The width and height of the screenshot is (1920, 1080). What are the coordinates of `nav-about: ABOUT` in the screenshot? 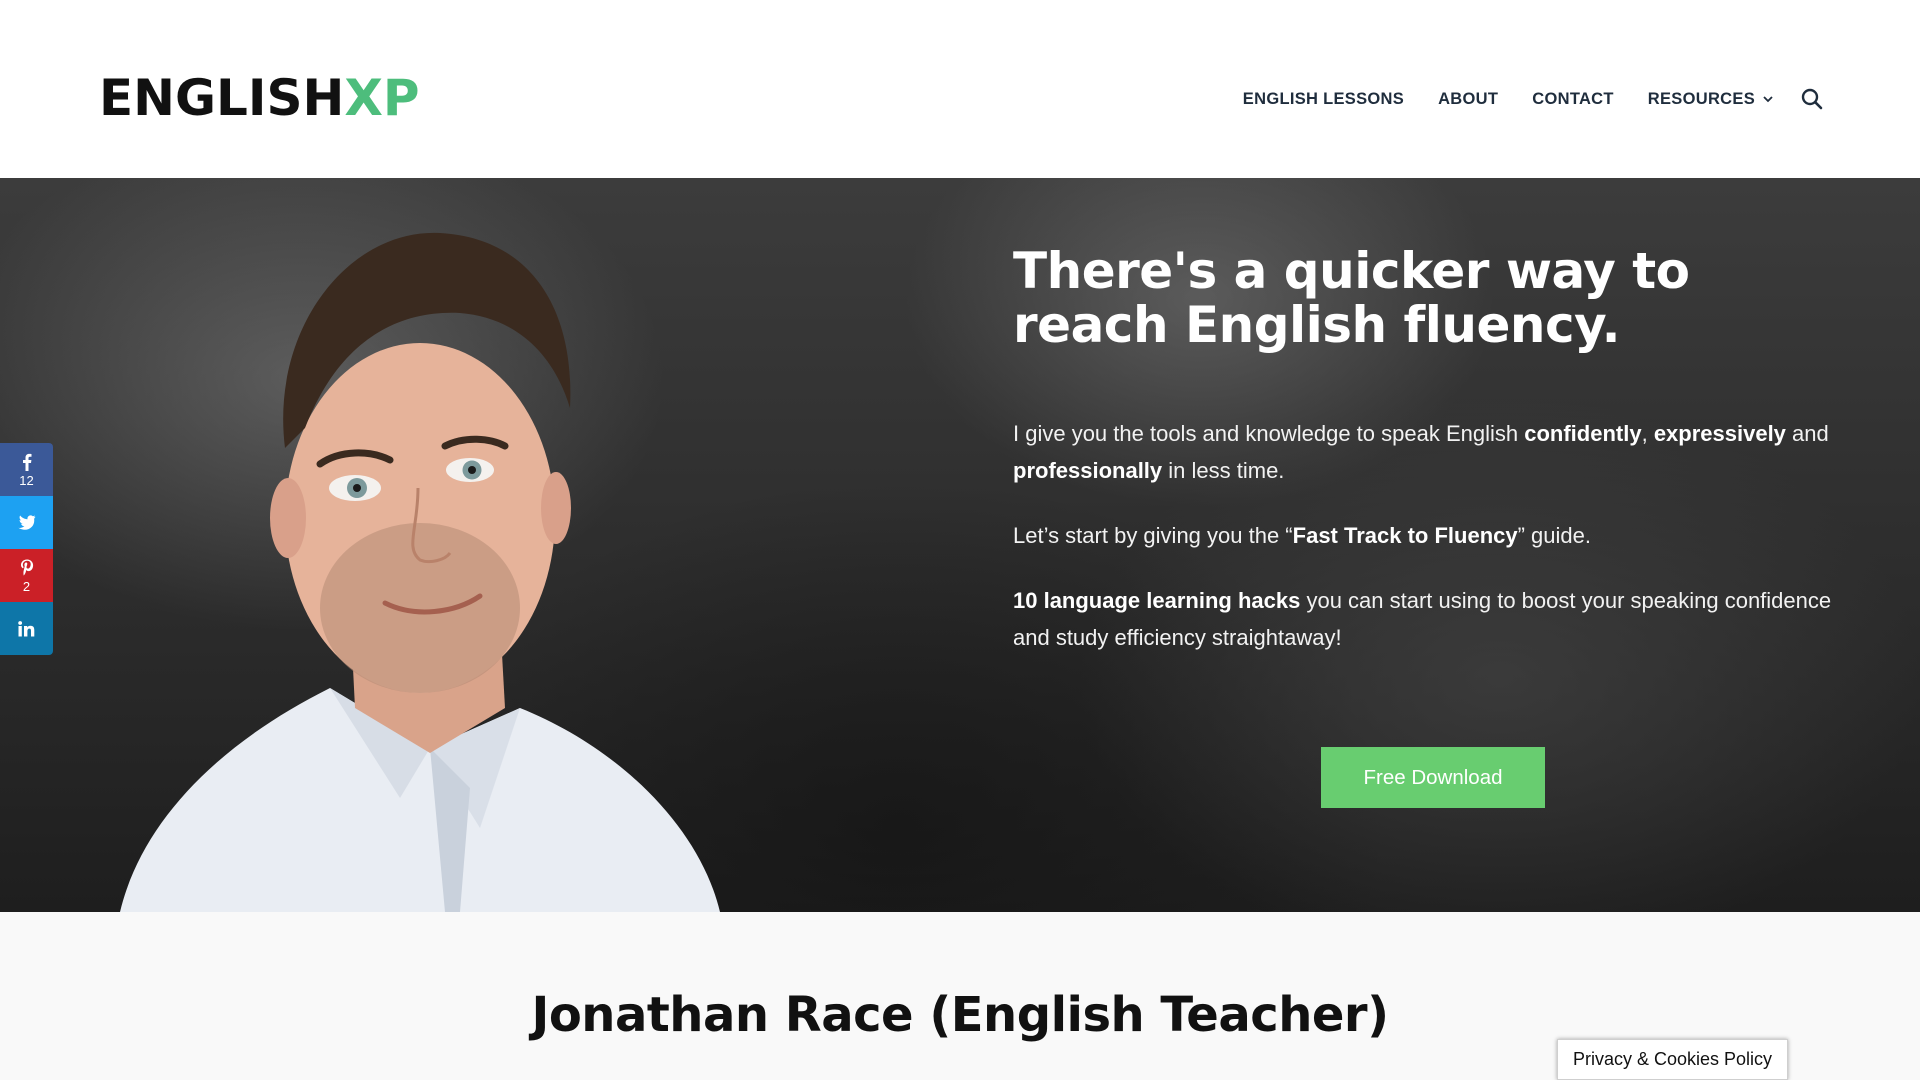 It's located at (1468, 99).